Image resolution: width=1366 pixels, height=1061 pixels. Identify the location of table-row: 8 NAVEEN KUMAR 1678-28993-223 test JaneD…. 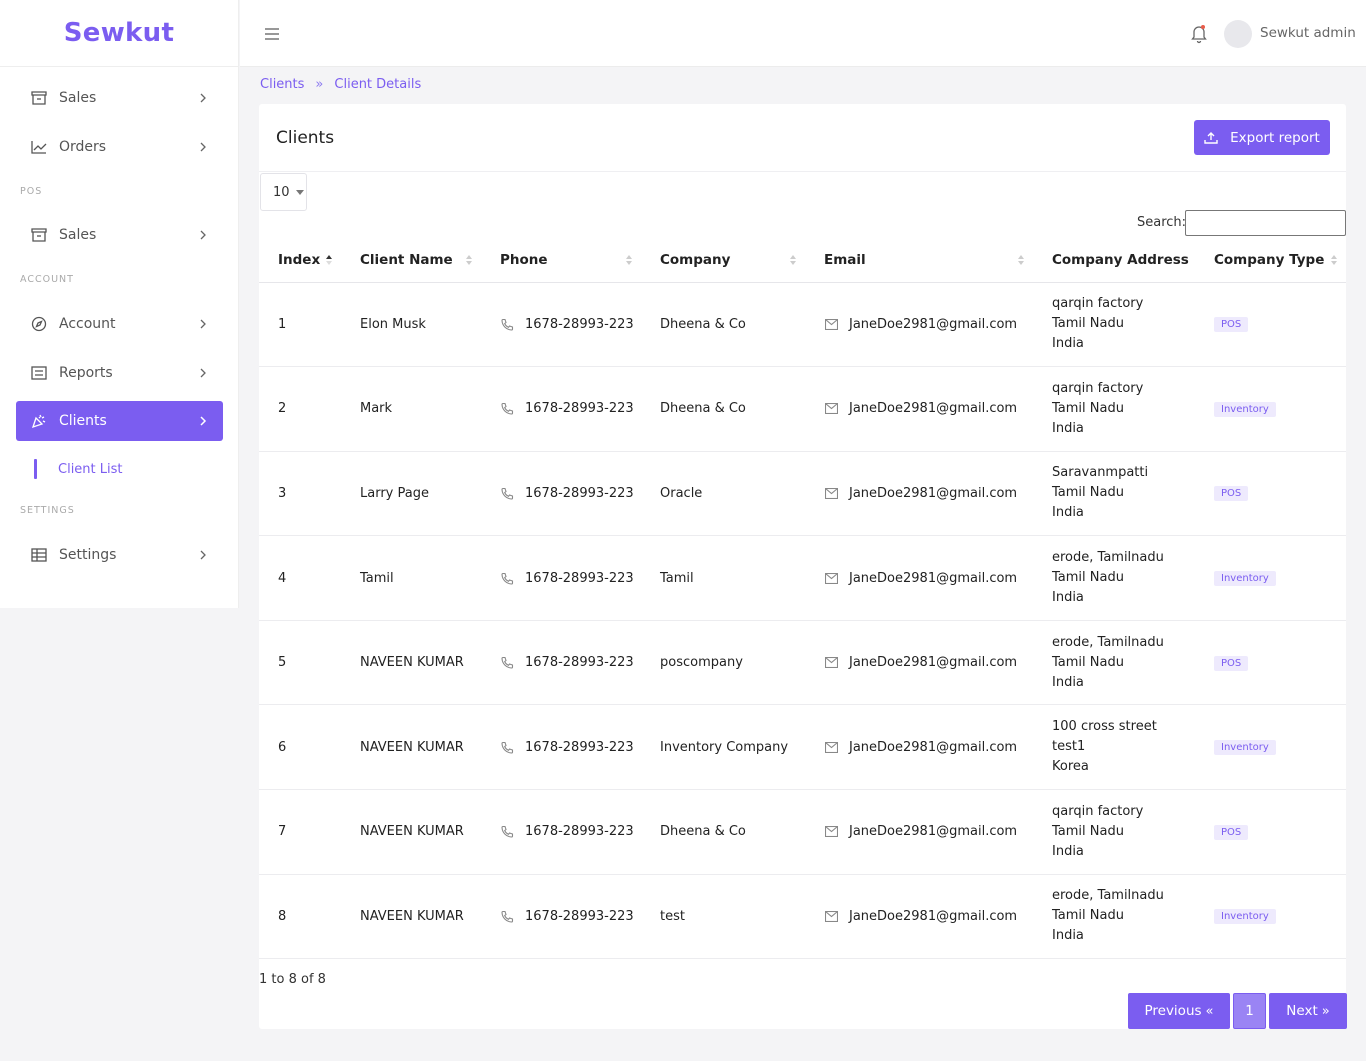
(802, 917).